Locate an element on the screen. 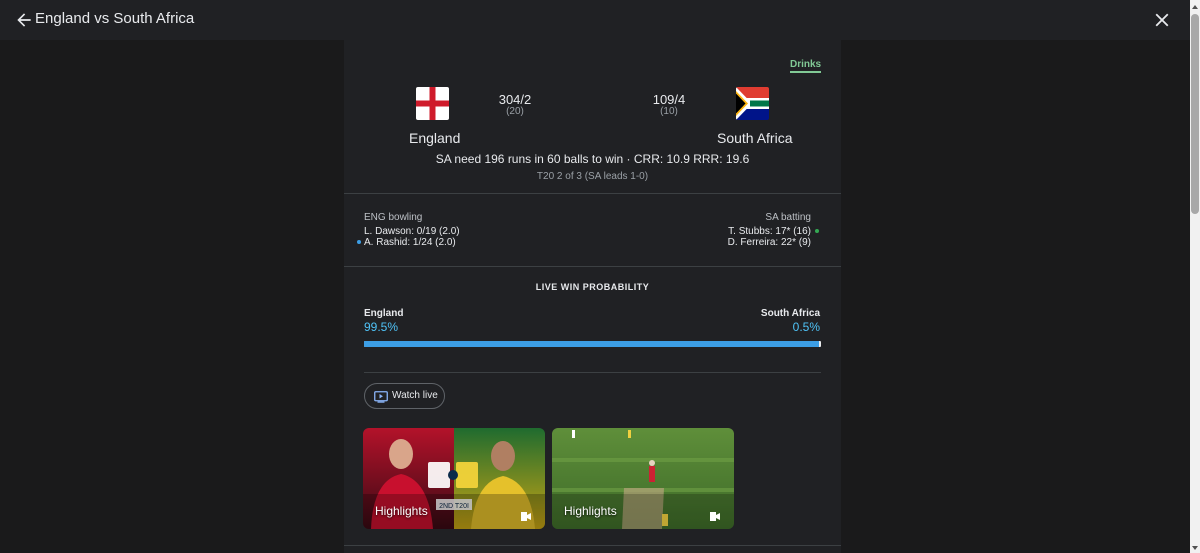  watch-live-label: Watch live is located at coordinates (415, 395).